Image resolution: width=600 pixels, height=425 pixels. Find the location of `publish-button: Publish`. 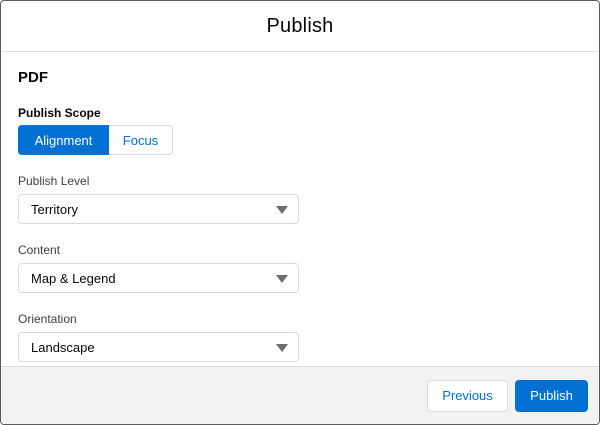

publish-button: Publish is located at coordinates (551, 395).